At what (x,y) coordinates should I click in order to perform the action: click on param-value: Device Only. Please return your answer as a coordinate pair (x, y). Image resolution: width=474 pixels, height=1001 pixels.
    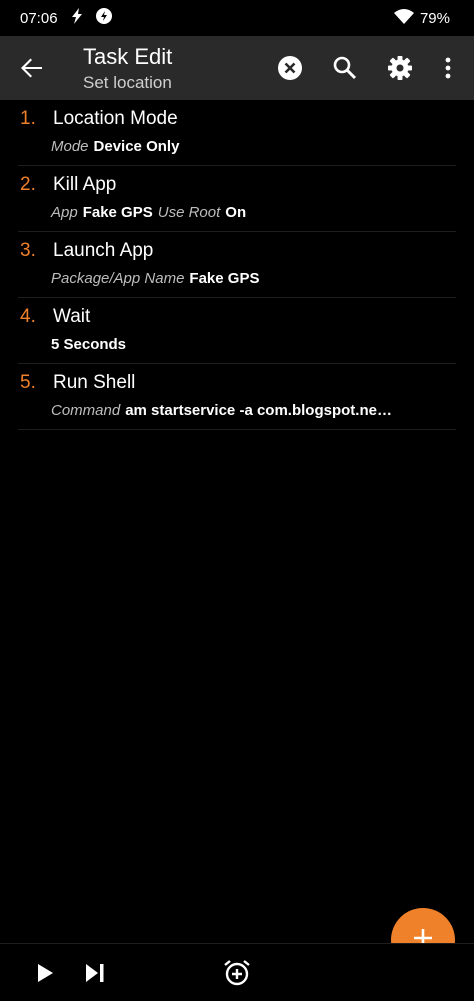
    Looking at the image, I should click on (136, 146).